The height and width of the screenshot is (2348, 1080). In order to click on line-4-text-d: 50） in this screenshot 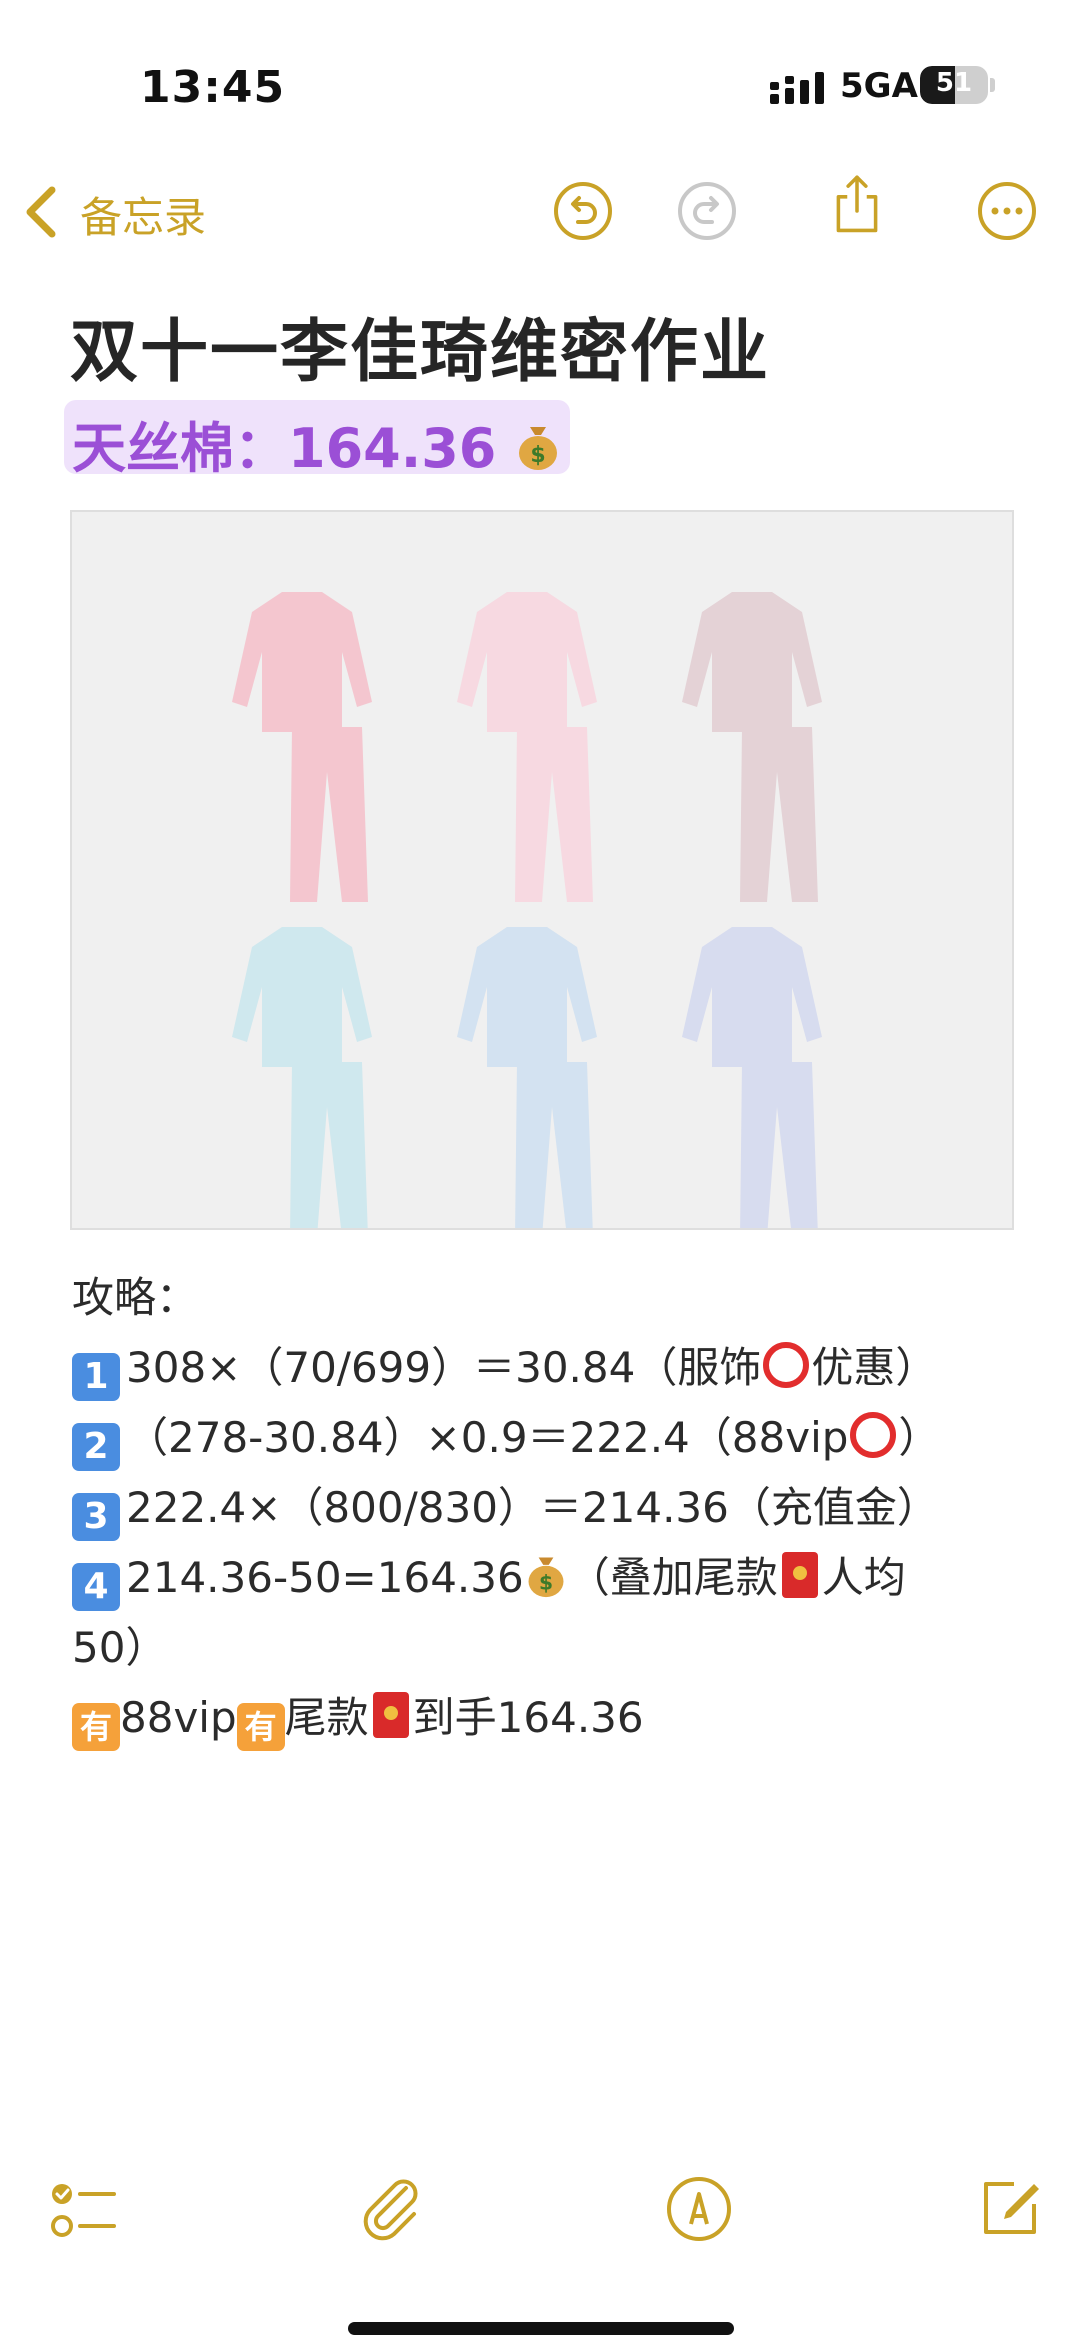, I will do `click(120, 1647)`.